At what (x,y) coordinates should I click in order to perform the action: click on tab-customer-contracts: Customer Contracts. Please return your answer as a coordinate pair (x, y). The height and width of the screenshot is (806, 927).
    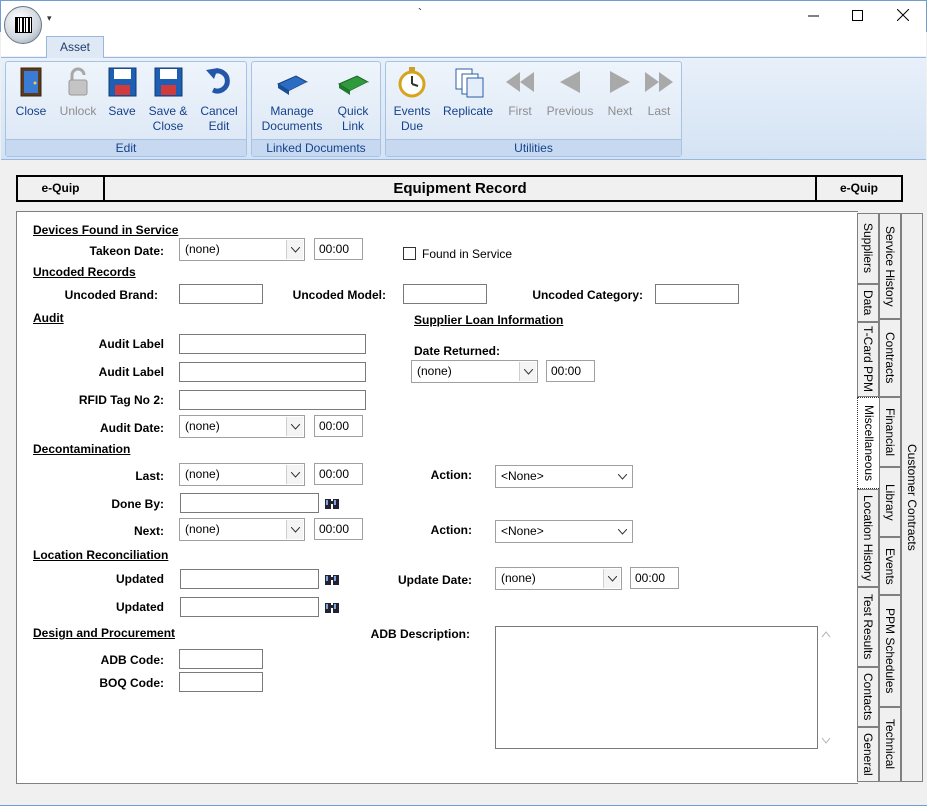
    Looking at the image, I should click on (912, 497).